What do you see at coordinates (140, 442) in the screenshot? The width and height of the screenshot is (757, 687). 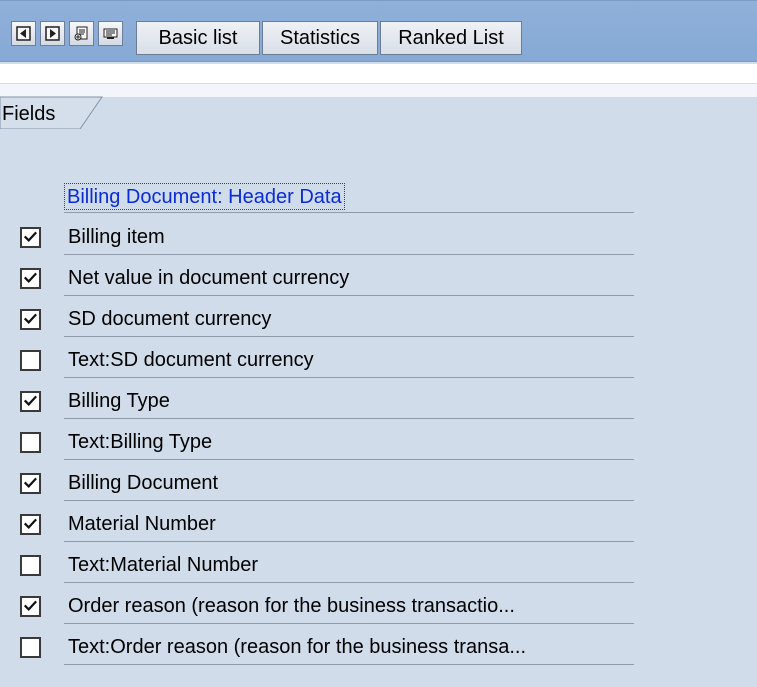 I see `field-label: Text:Billing Type` at bounding box center [140, 442].